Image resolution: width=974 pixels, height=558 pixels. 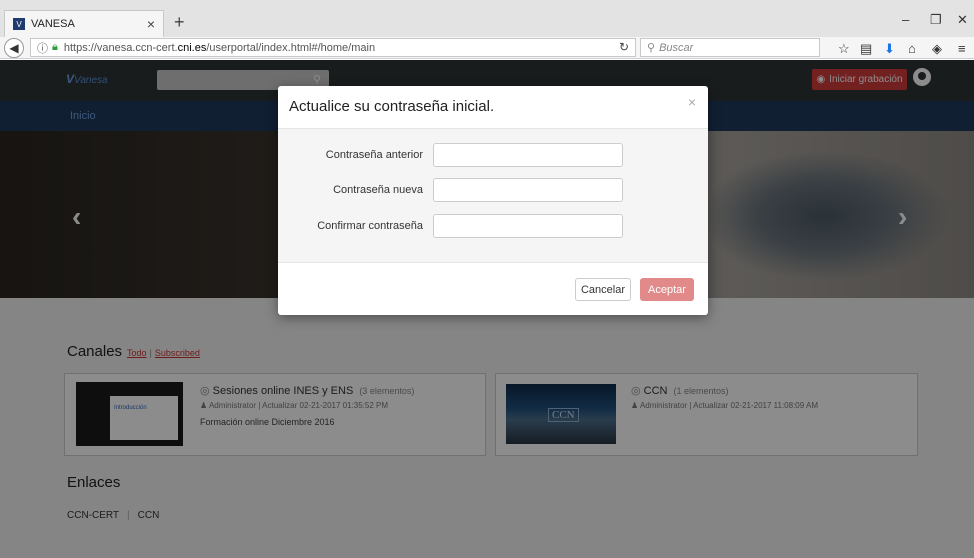 I want to click on reload-icon: ↻, so click(x=624, y=47).